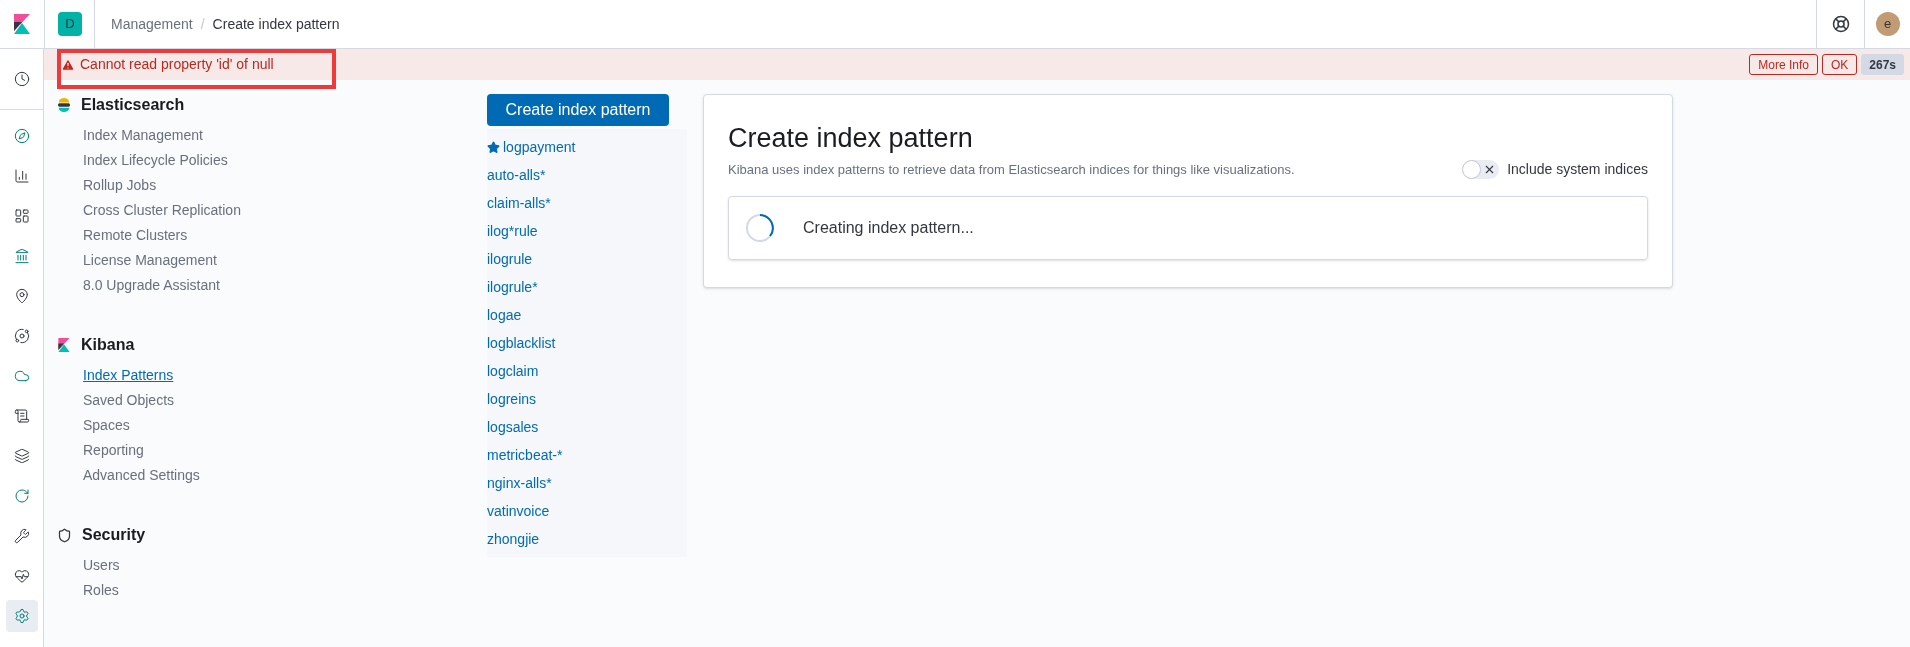 This screenshot has height=647, width=1910. Describe the element at coordinates (21, 576) in the screenshot. I see `heart-pulse-icon` at that location.